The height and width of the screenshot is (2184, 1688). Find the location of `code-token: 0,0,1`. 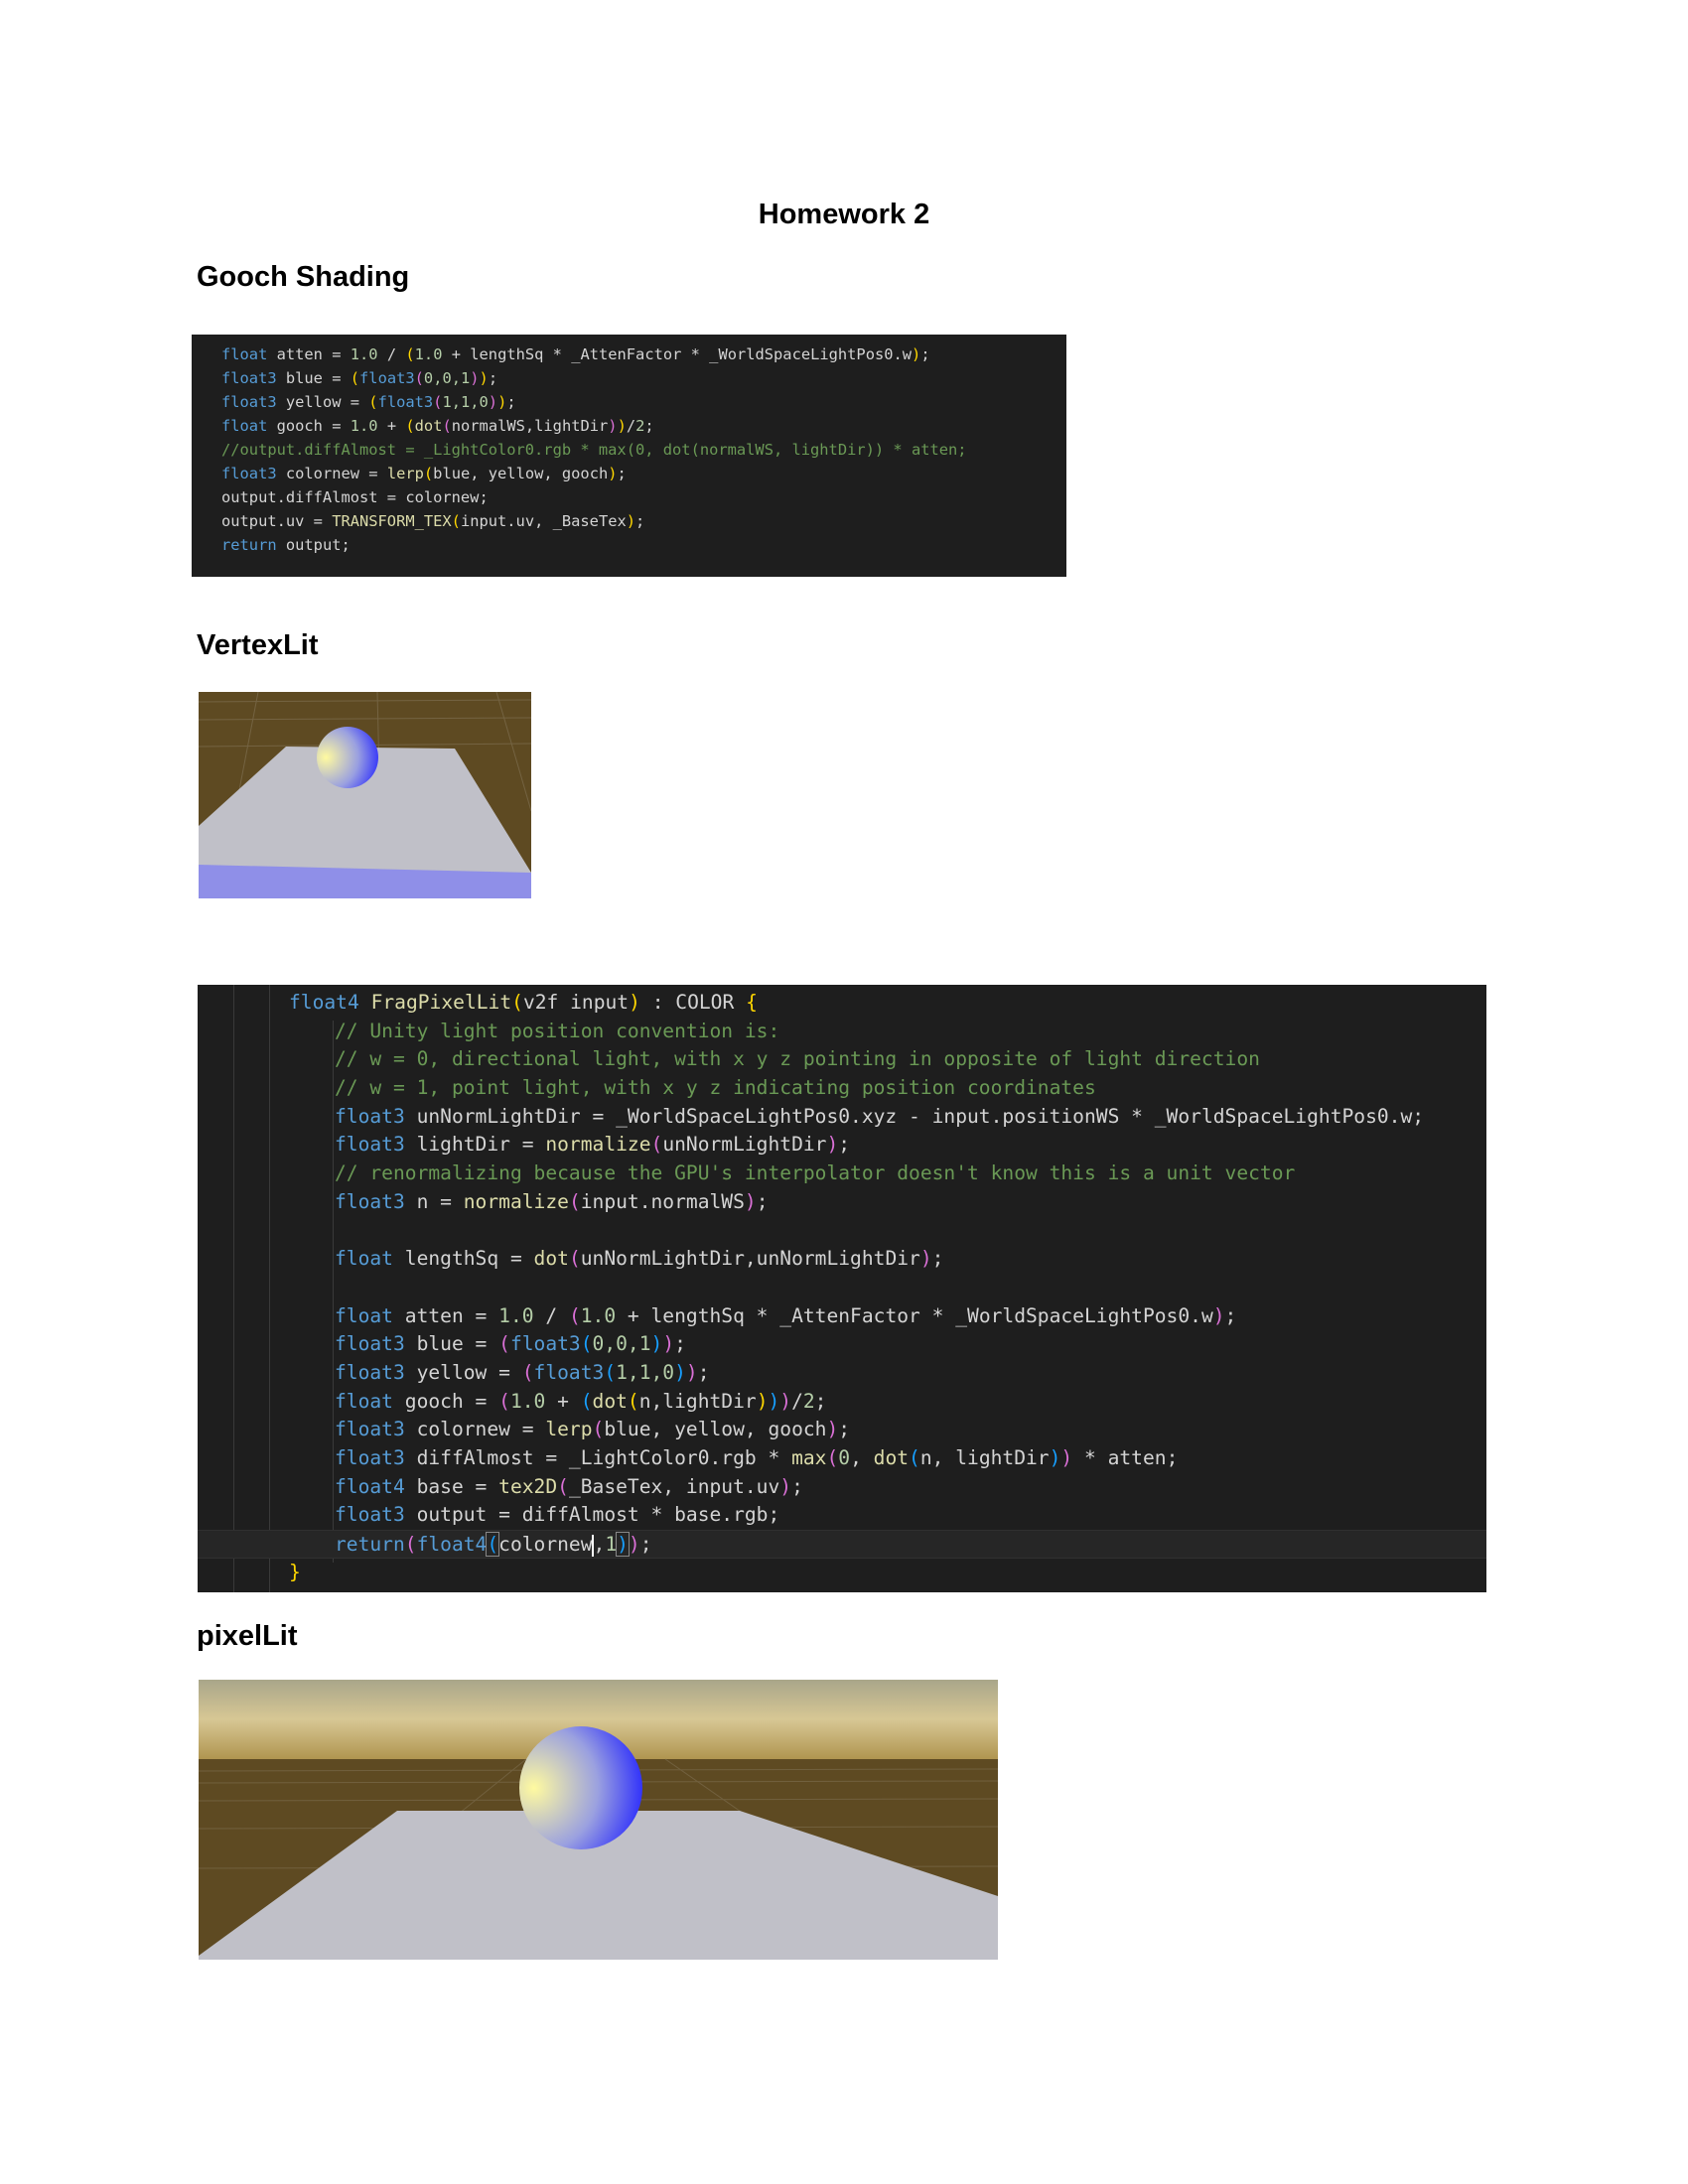

code-token: 0,0,1 is located at coordinates (621, 1344).